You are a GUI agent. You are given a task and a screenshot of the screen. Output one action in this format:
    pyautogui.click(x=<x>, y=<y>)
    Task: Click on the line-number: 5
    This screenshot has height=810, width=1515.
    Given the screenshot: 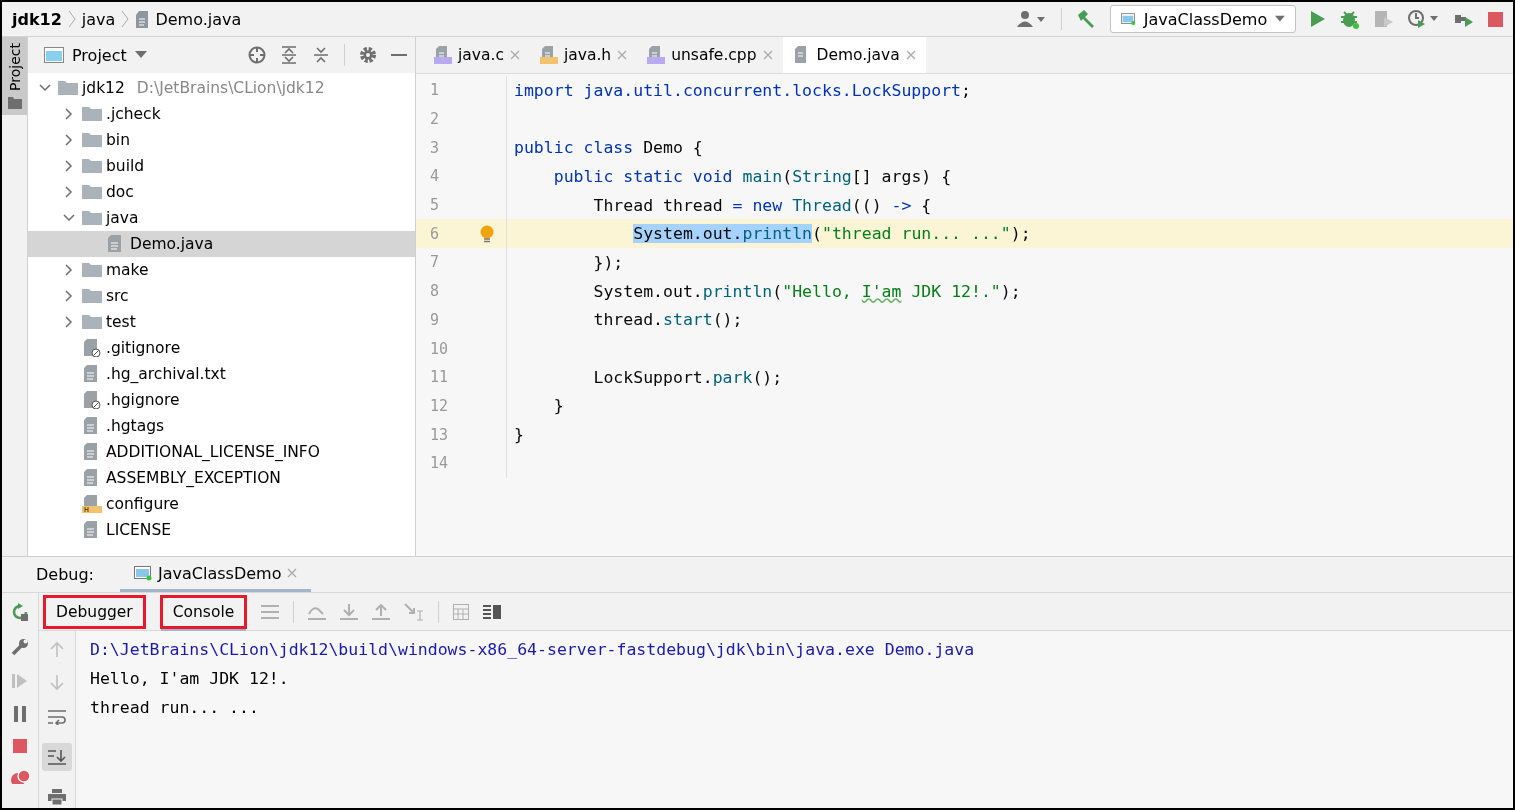 What is the action you would take?
    pyautogui.click(x=435, y=205)
    